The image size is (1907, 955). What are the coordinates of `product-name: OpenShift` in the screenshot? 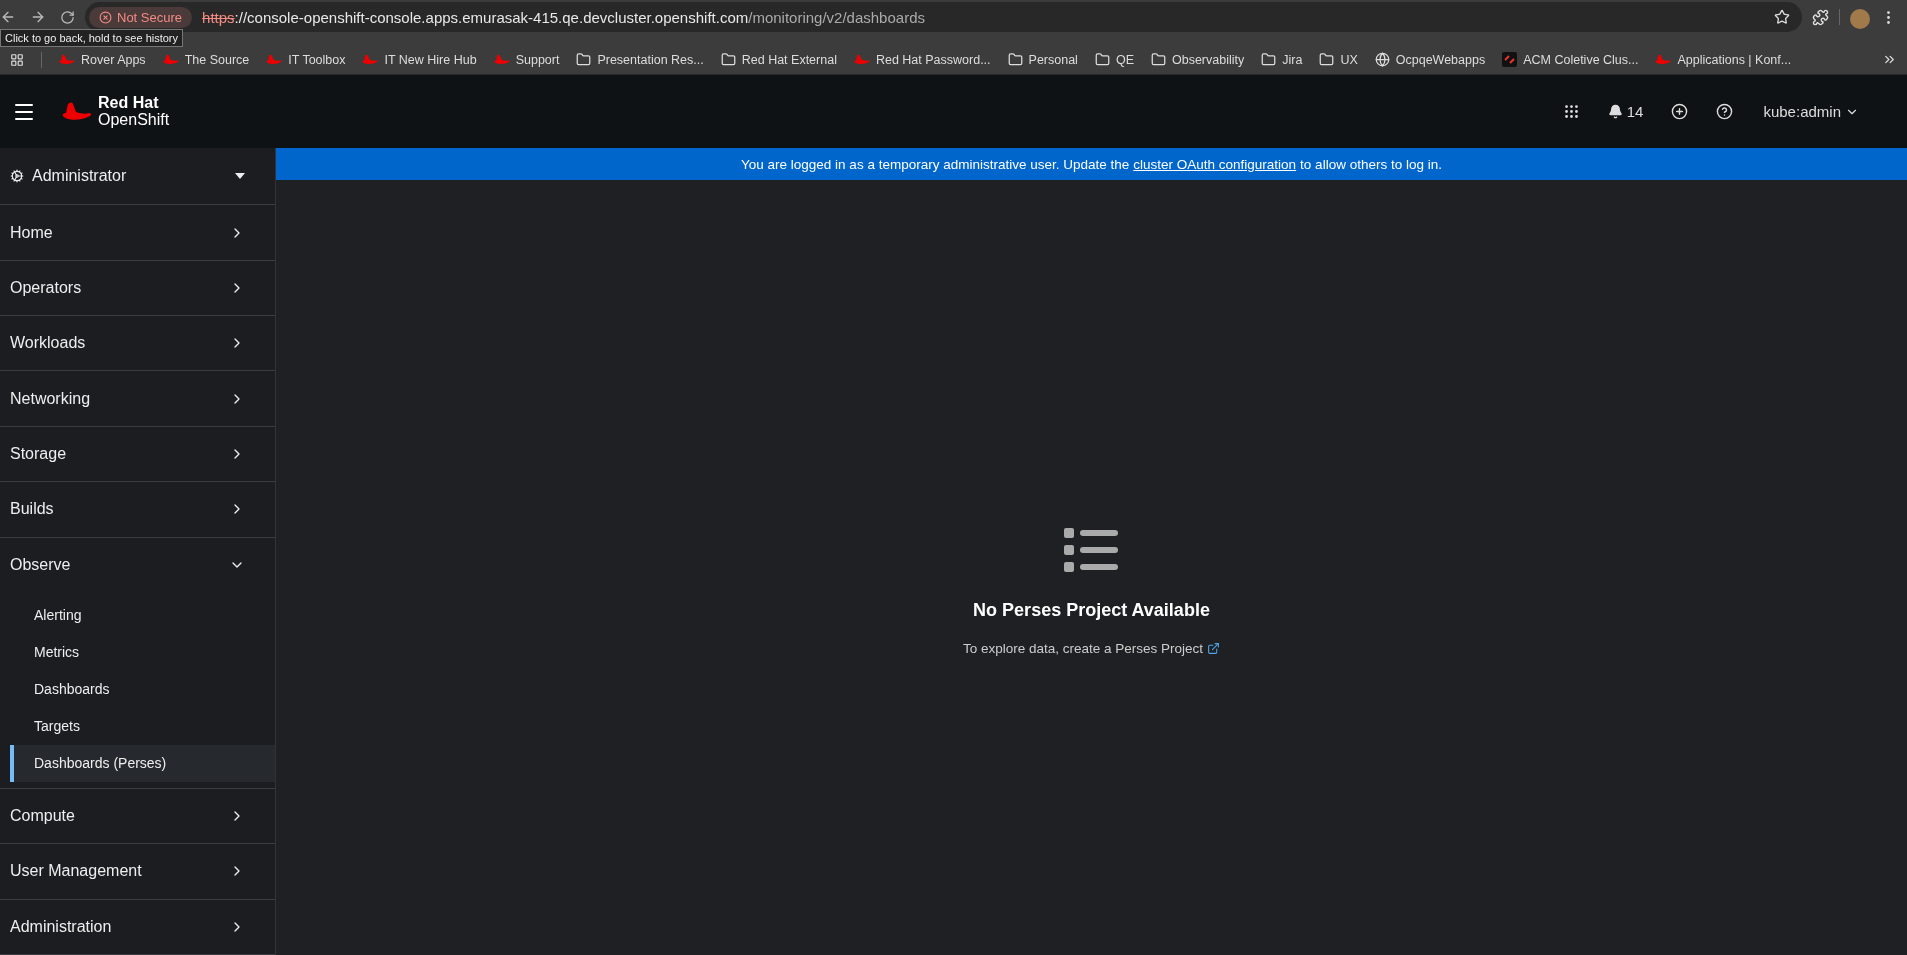 It's located at (134, 120).